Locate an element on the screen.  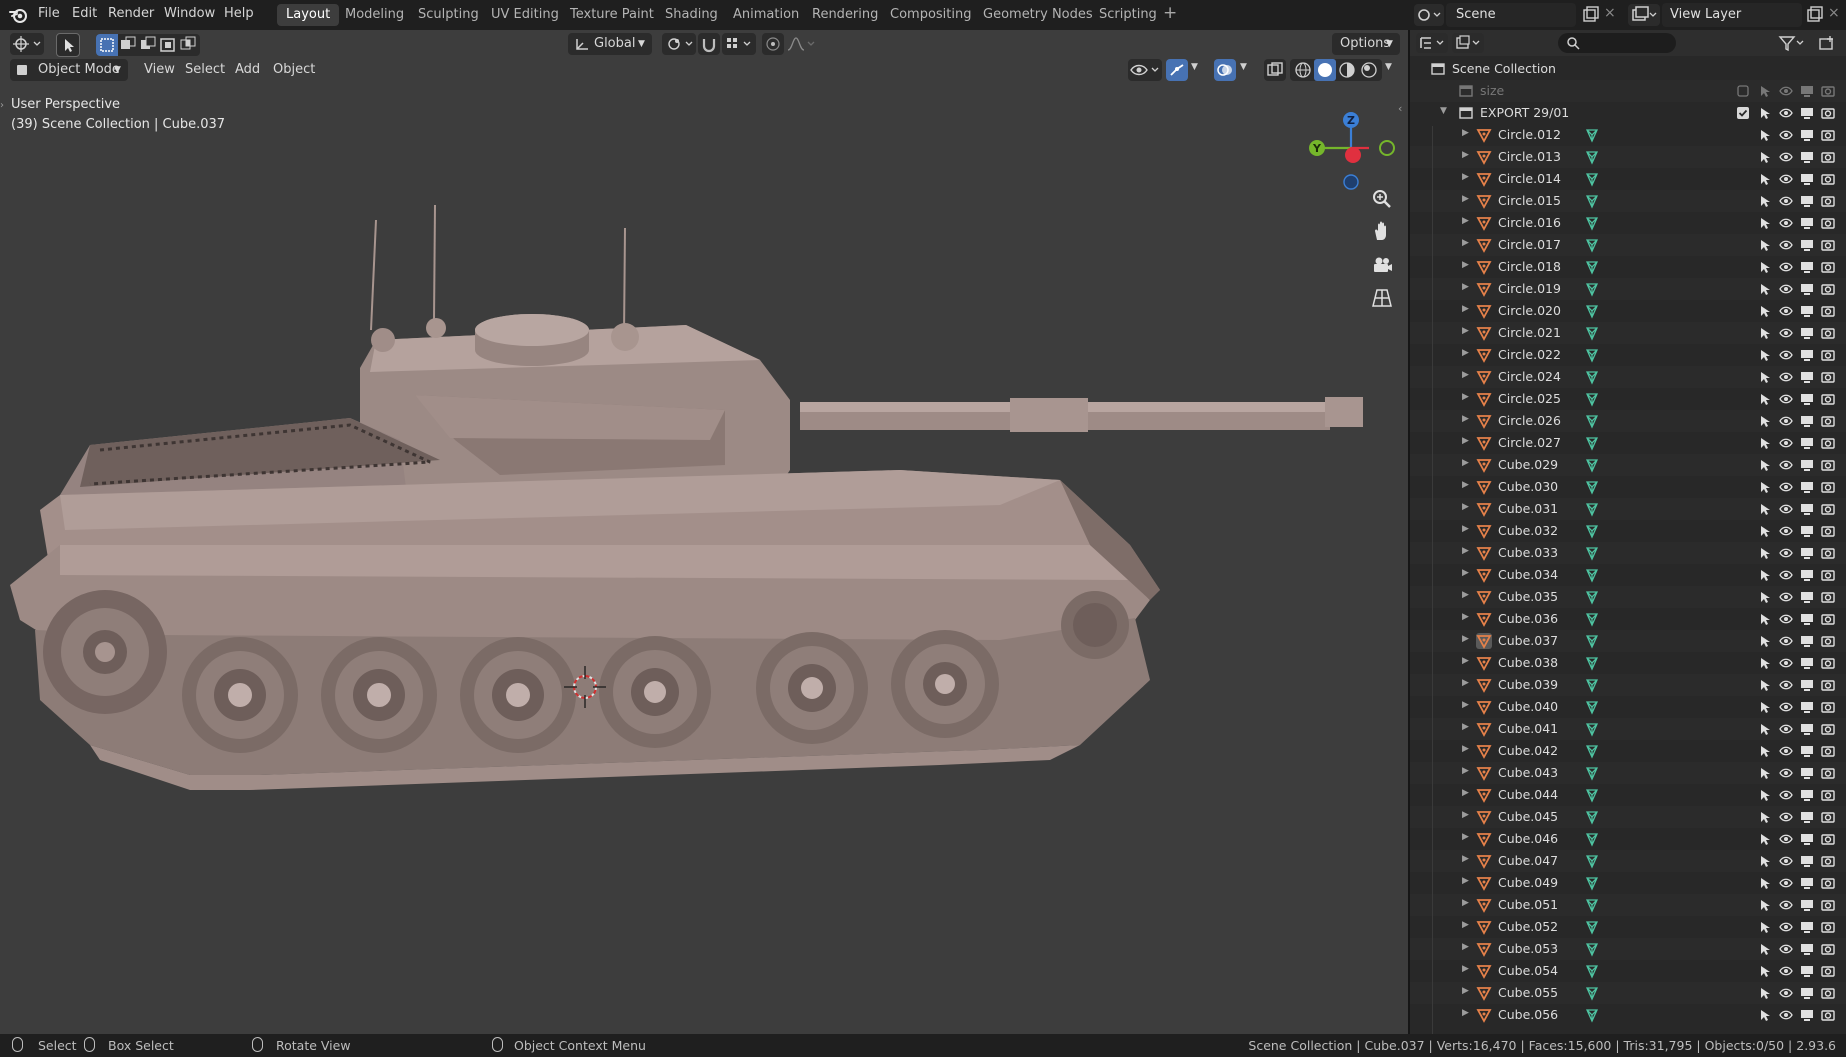
outliner-row-object: ▶ Circle.018 is located at coordinates (1628, 267).